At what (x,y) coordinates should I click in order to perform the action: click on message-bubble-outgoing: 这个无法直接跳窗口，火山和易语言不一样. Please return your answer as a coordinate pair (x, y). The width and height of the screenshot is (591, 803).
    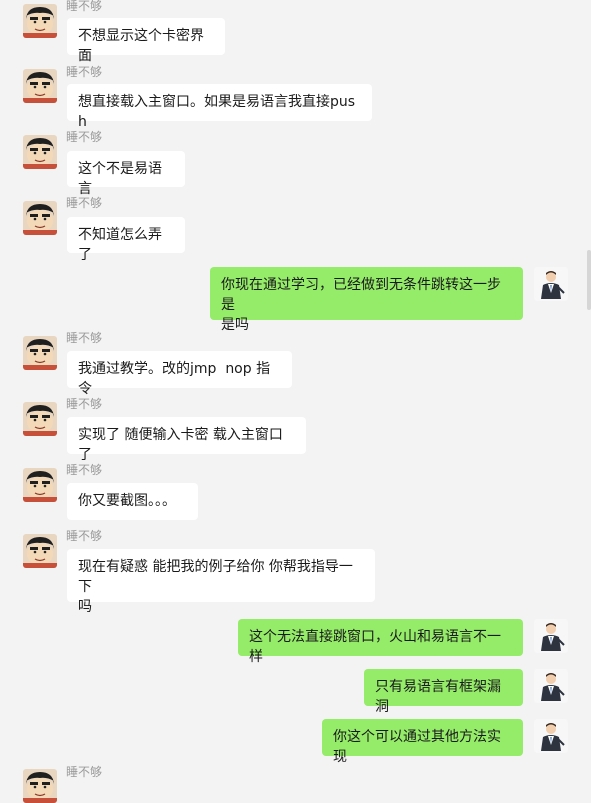
    Looking at the image, I should click on (380, 642).